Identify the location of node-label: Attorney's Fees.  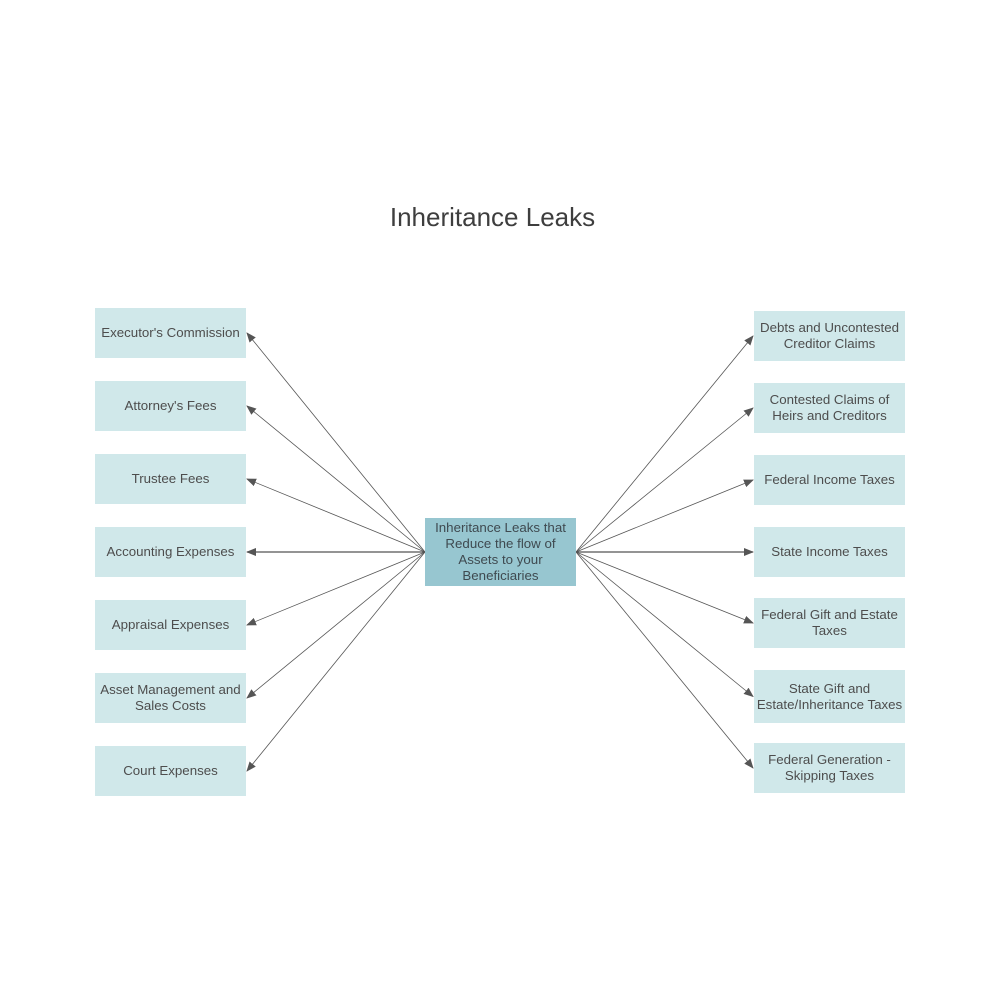
(170, 405).